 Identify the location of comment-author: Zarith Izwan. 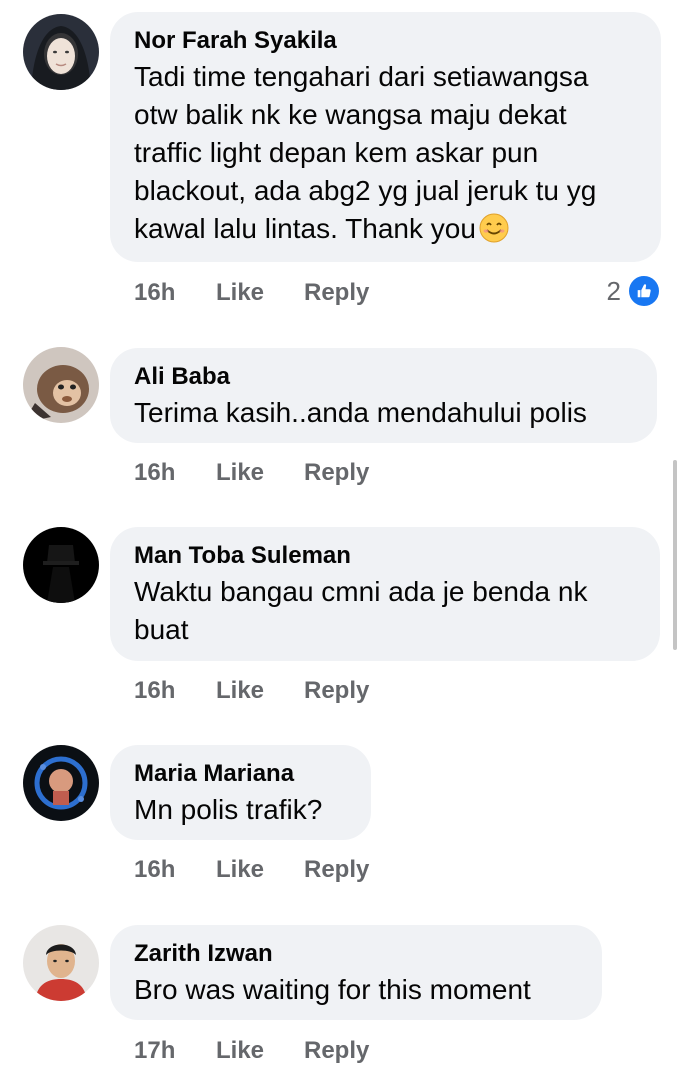
(356, 954).